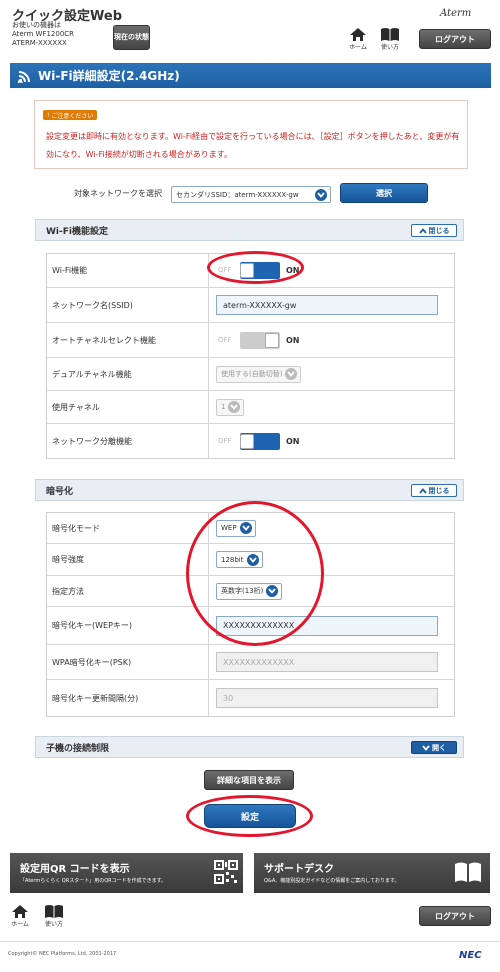 This screenshot has height=972, width=500. Describe the element at coordinates (109, 76) in the screenshot. I see `page-title: Wi-Fi詳細設定(2.4GHz)` at that location.